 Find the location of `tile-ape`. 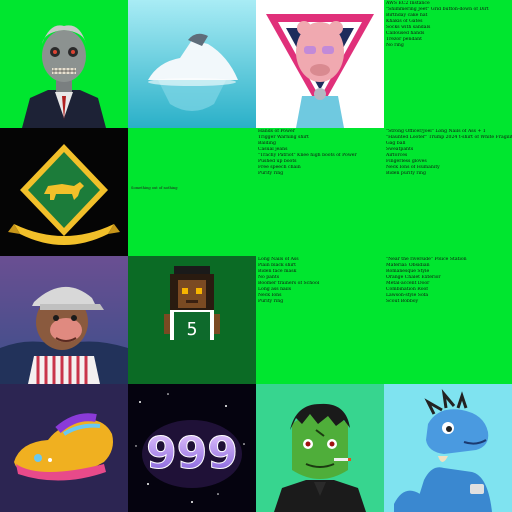

tile-ape is located at coordinates (64, 320).